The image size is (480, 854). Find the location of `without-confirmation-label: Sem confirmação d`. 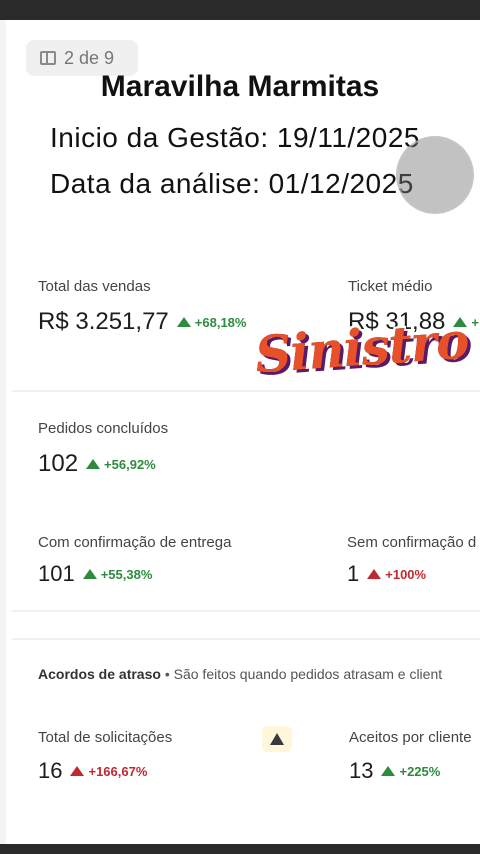

without-confirmation-label: Sem confirmação d is located at coordinates (412, 542).